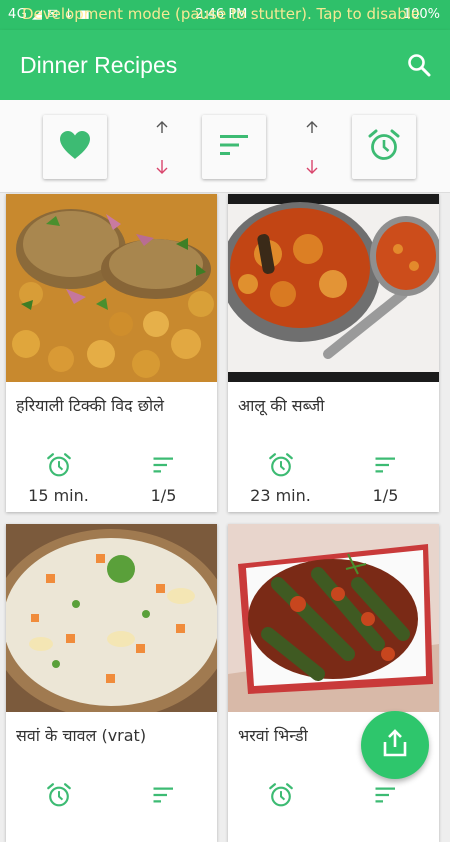 This screenshot has height=842, width=450. I want to click on share-icon, so click(395, 745).